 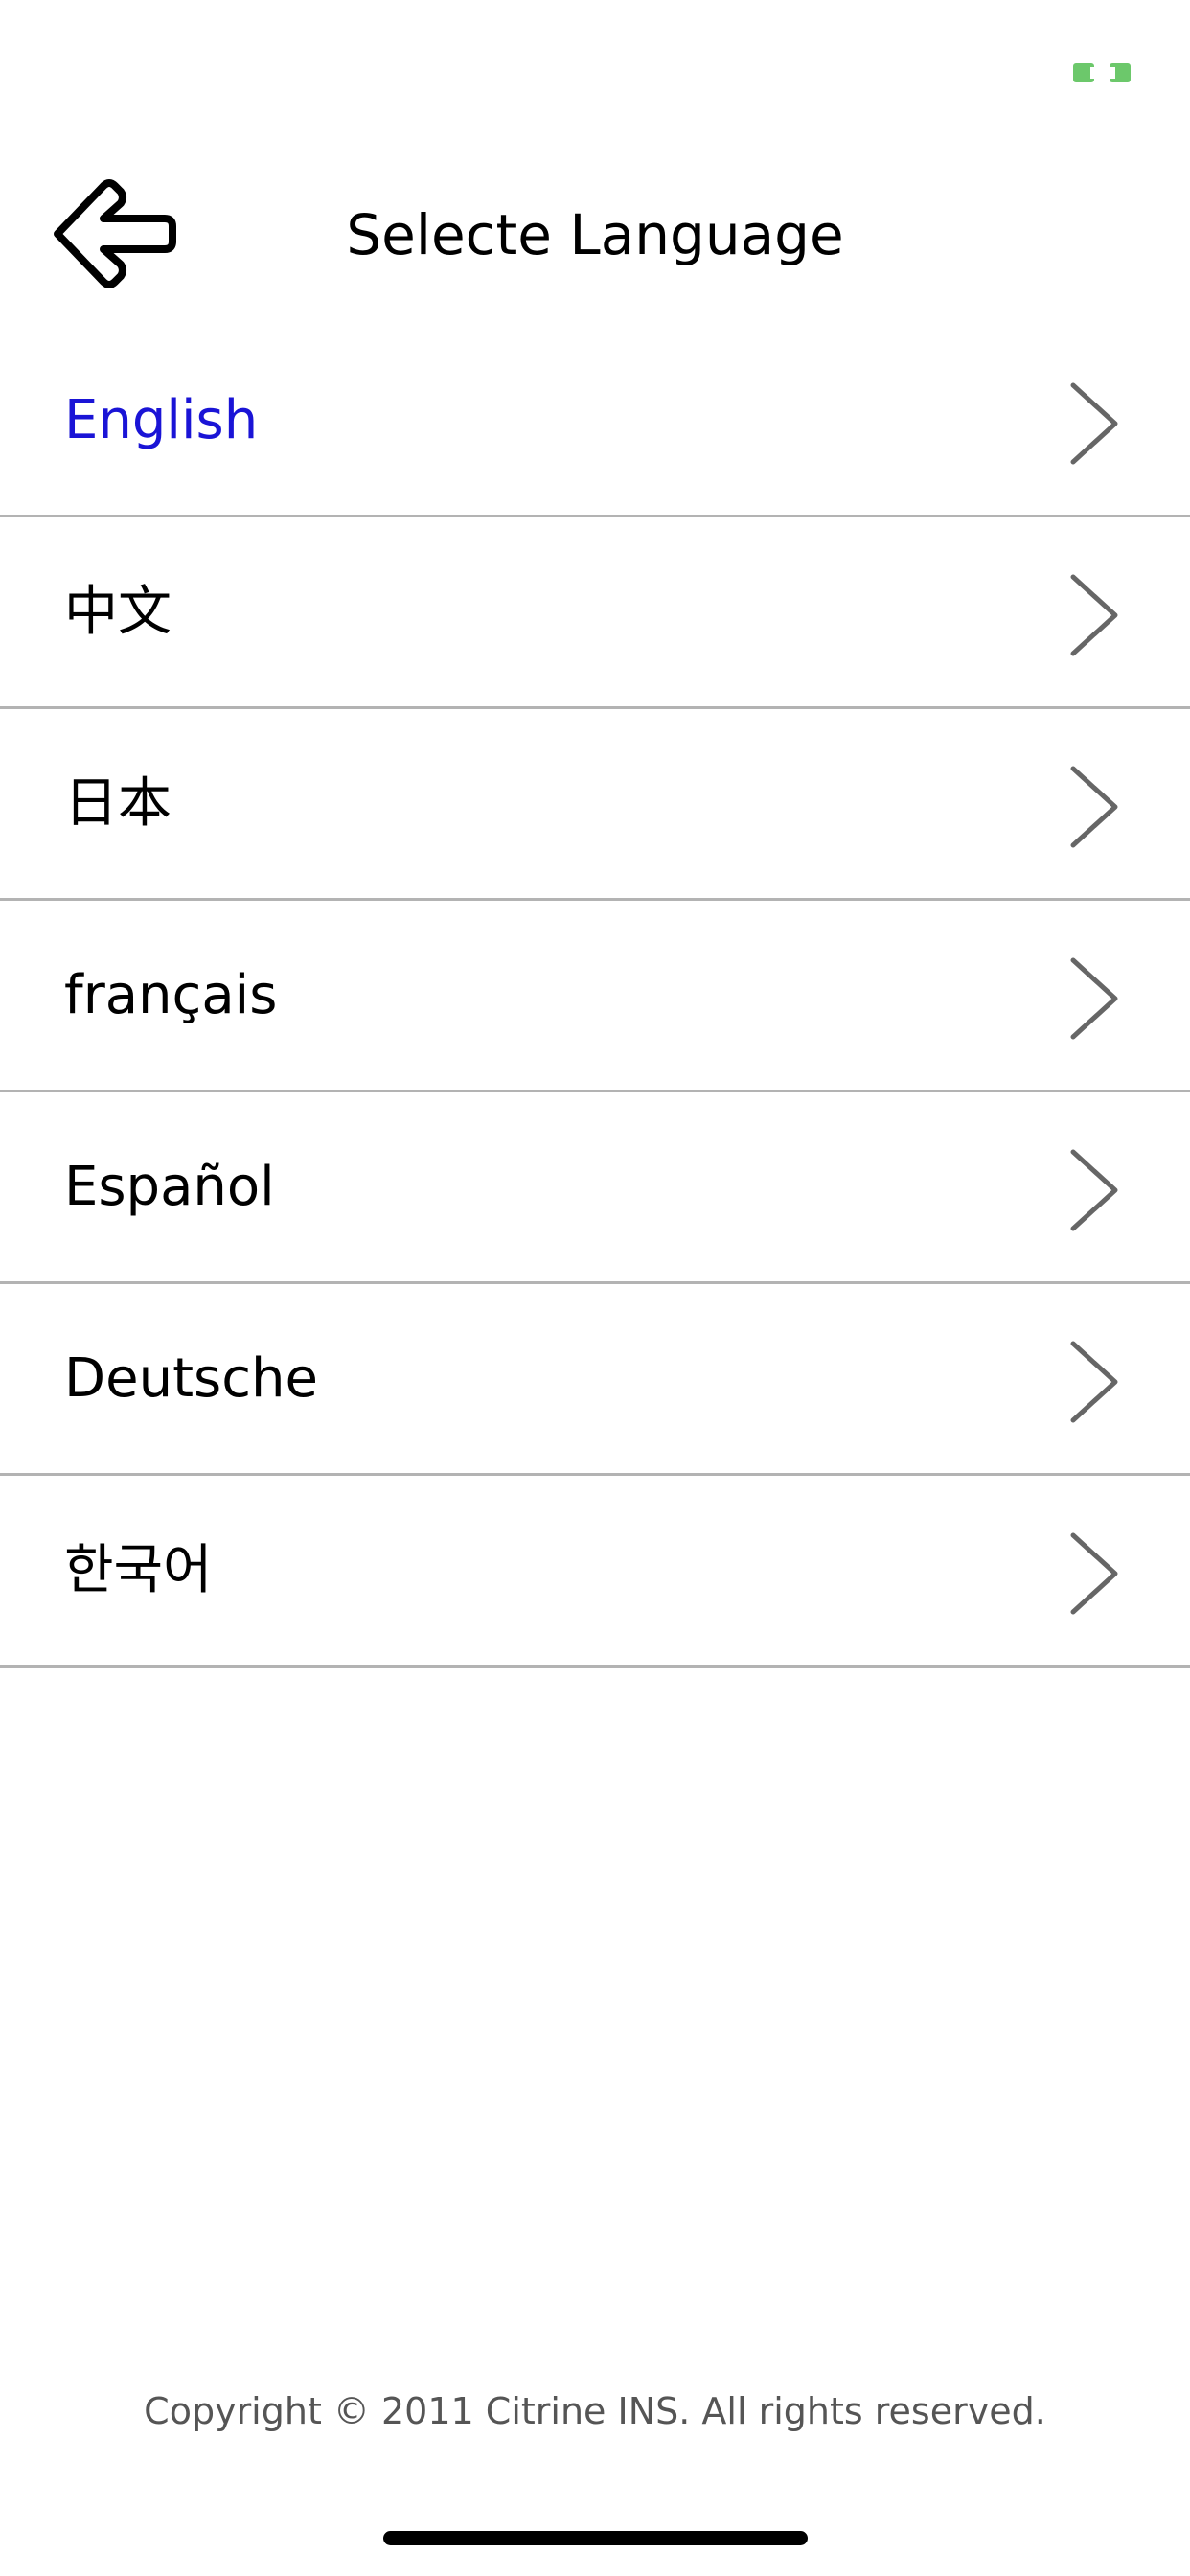 What do you see at coordinates (595, 1188) in the screenshot?
I see `language-row-spanish: Español` at bounding box center [595, 1188].